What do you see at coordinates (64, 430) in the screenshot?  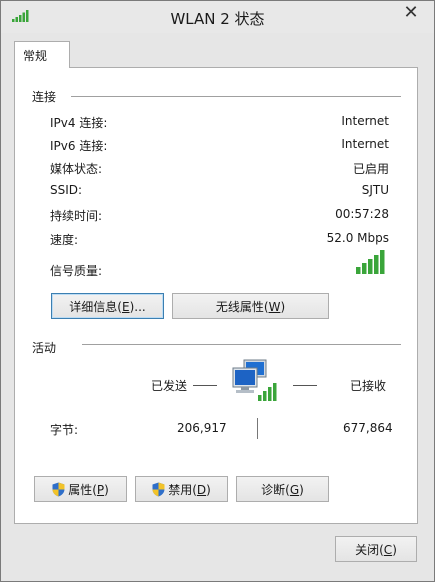 I see `bytes-label: 字节:` at bounding box center [64, 430].